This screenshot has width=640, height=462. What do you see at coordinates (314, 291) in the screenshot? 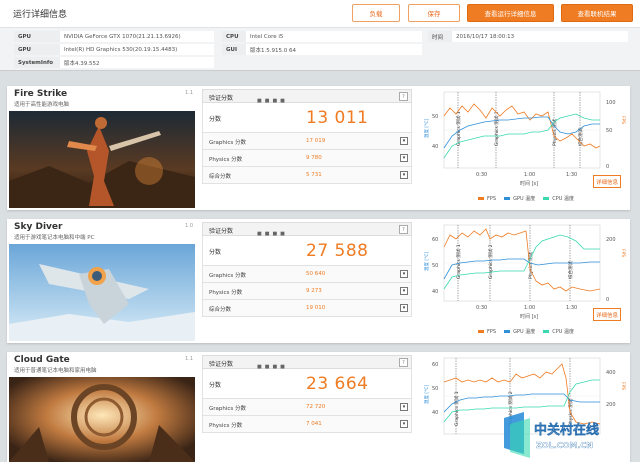
I see `subscore-value: 9 273` at bounding box center [314, 291].